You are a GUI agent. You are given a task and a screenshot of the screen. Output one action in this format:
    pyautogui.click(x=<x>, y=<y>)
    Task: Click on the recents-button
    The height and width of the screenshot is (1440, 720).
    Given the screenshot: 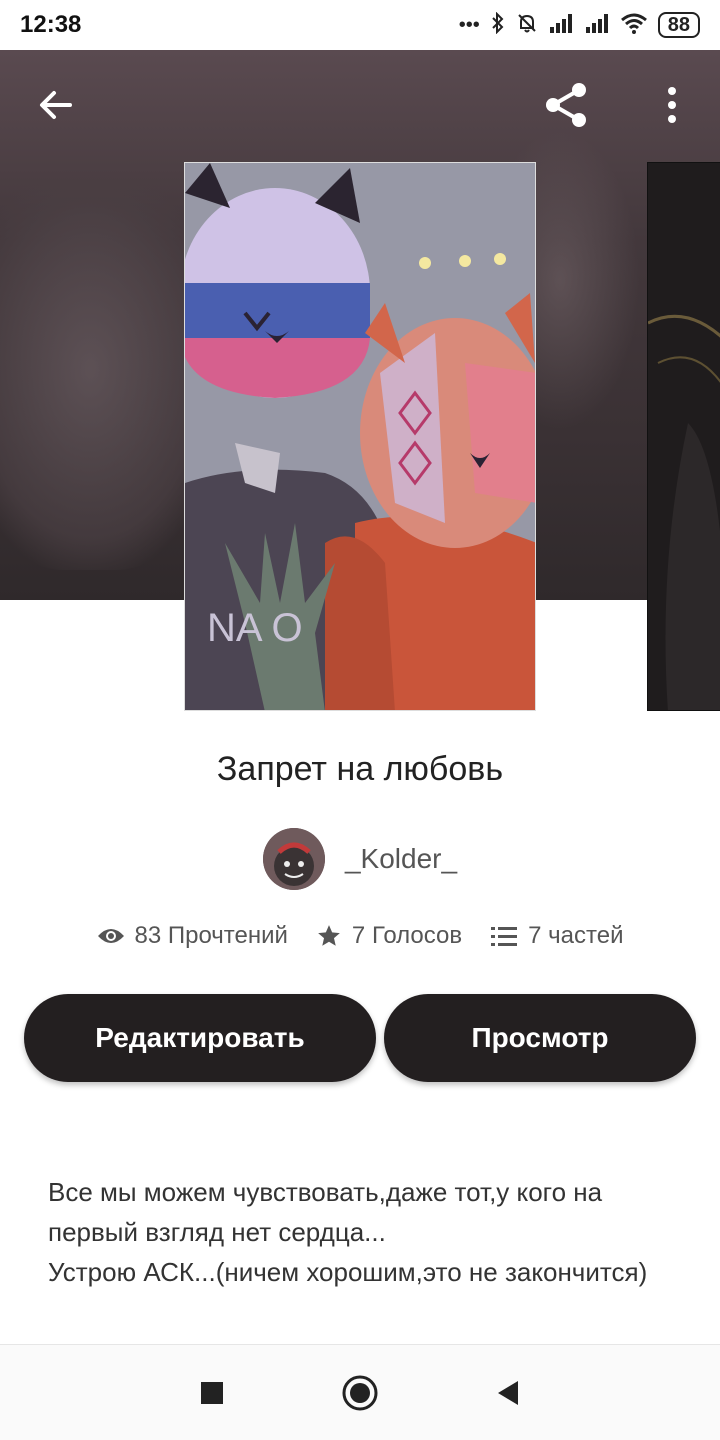 What is the action you would take?
    pyautogui.click(x=212, y=1393)
    